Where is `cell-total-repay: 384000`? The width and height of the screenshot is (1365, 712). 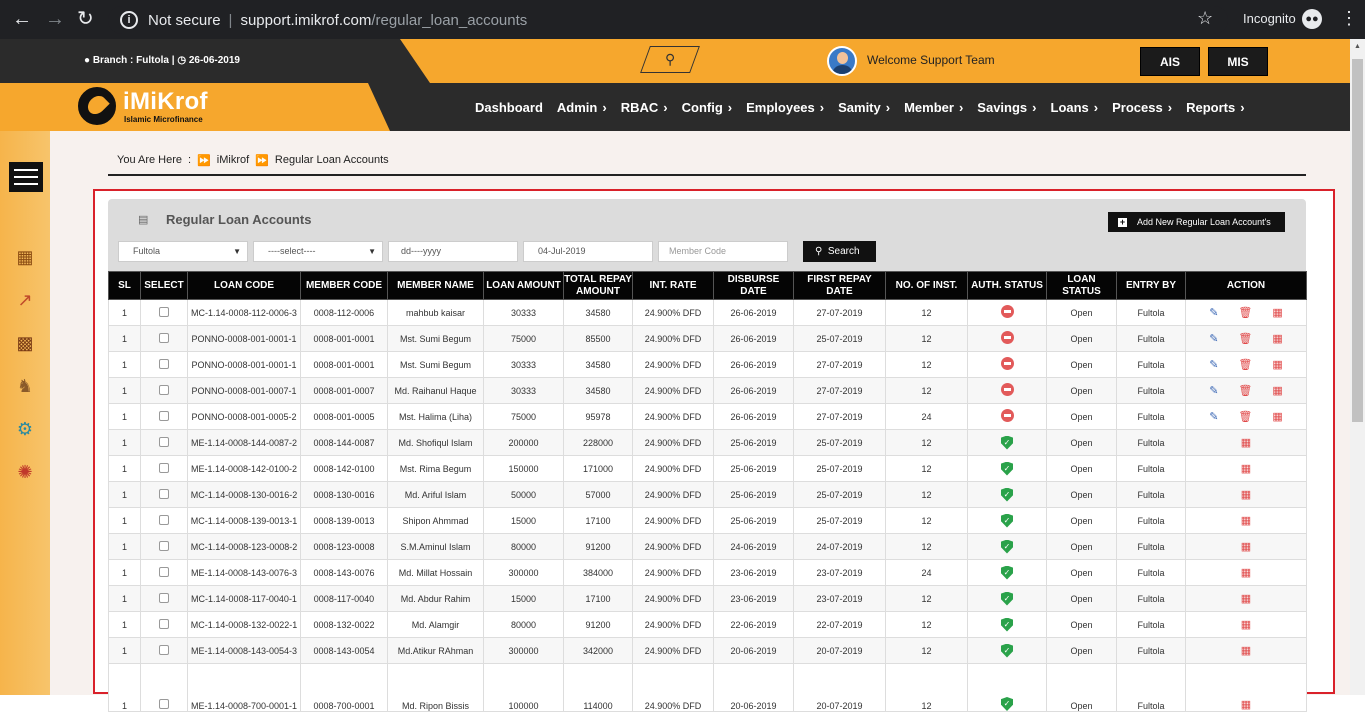
cell-total-repay: 384000 is located at coordinates (598, 572).